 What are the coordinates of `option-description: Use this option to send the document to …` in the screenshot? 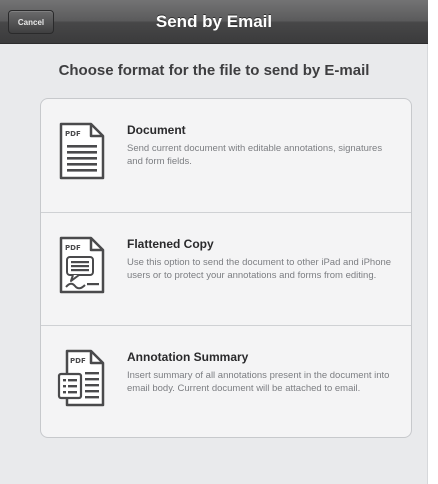 It's located at (259, 269).